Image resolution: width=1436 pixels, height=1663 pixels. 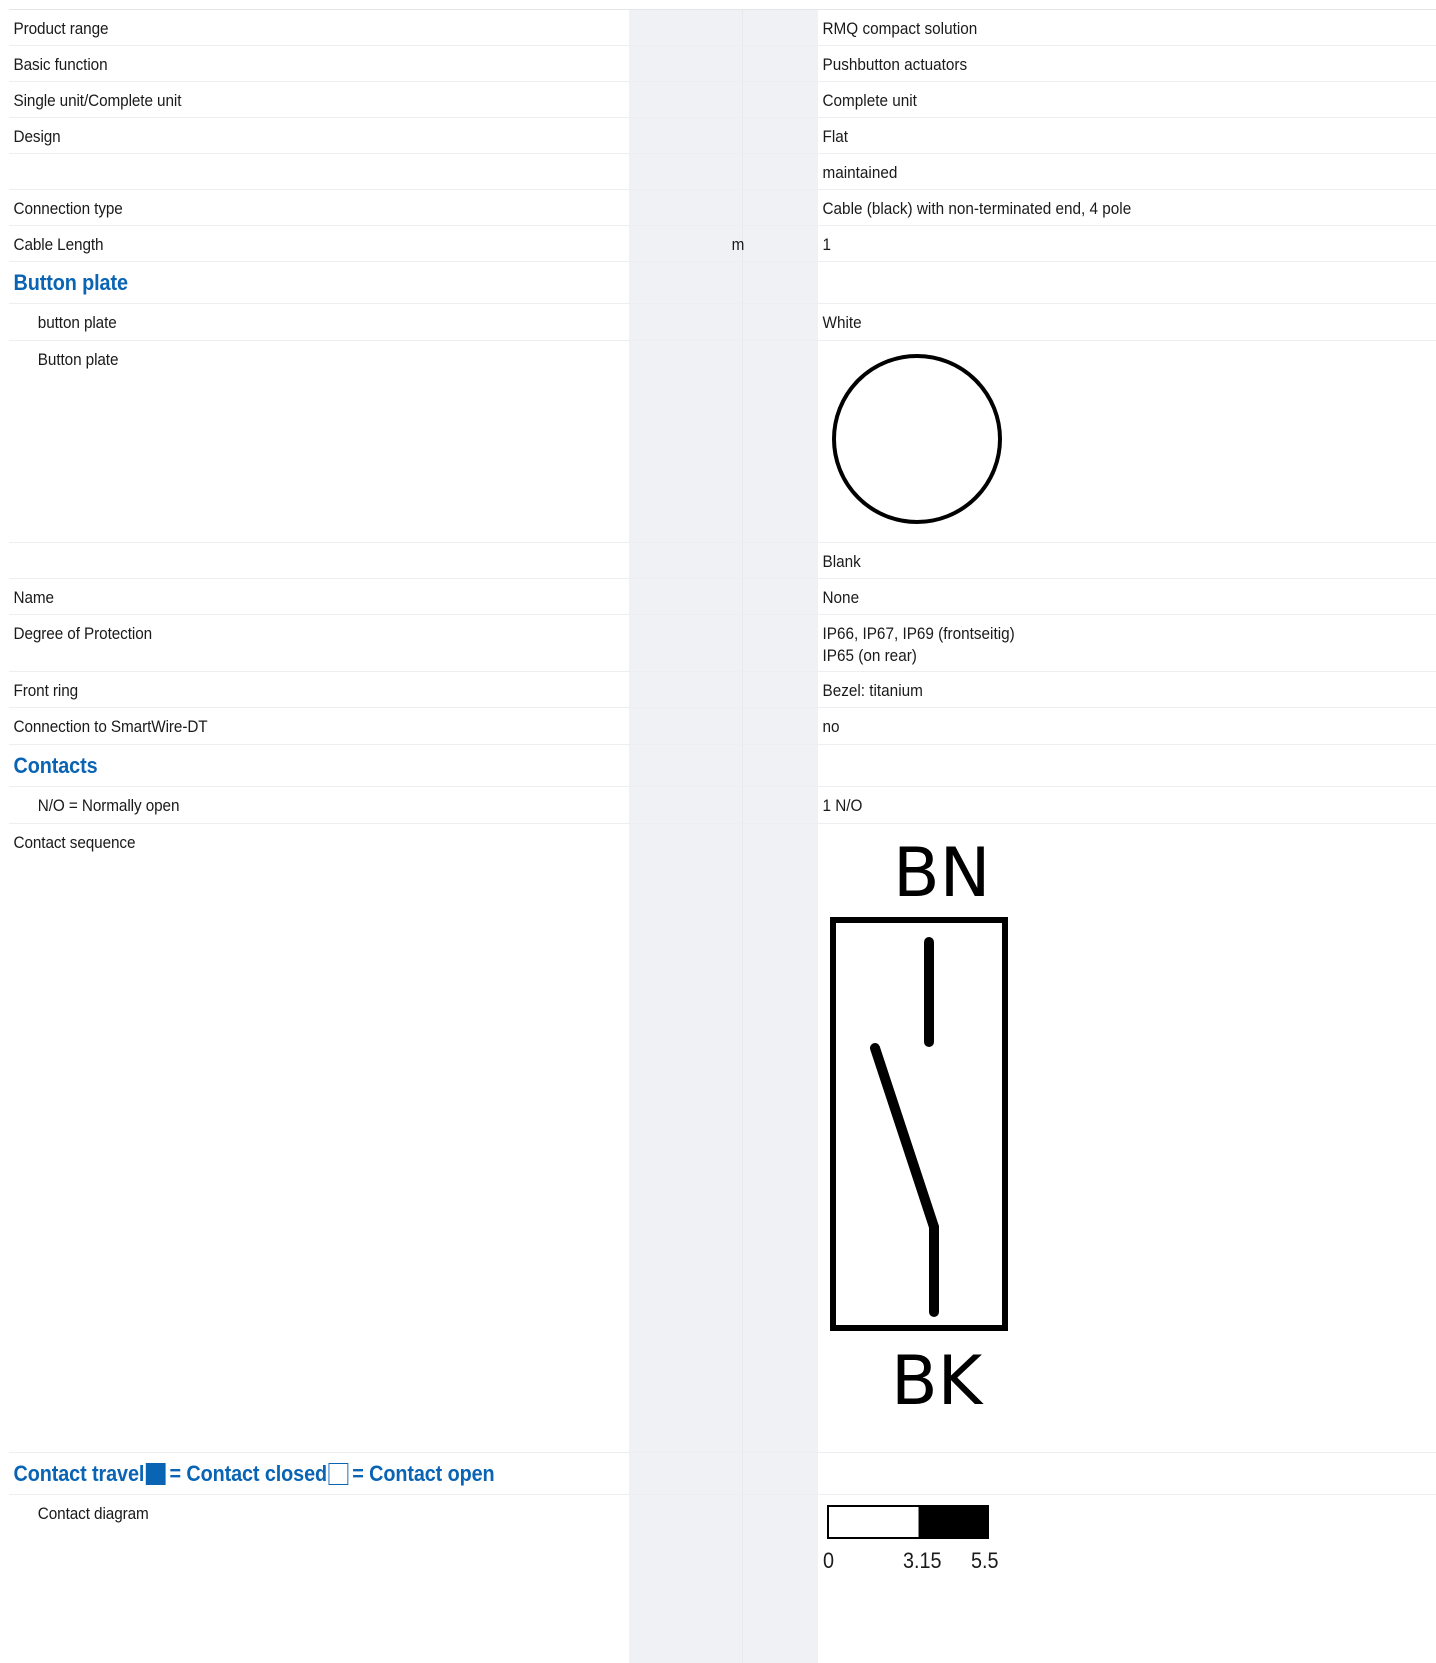 What do you see at coordinates (918, 633) in the screenshot?
I see `protection-front: IP66, IP67, IP69 (frontseitig)` at bounding box center [918, 633].